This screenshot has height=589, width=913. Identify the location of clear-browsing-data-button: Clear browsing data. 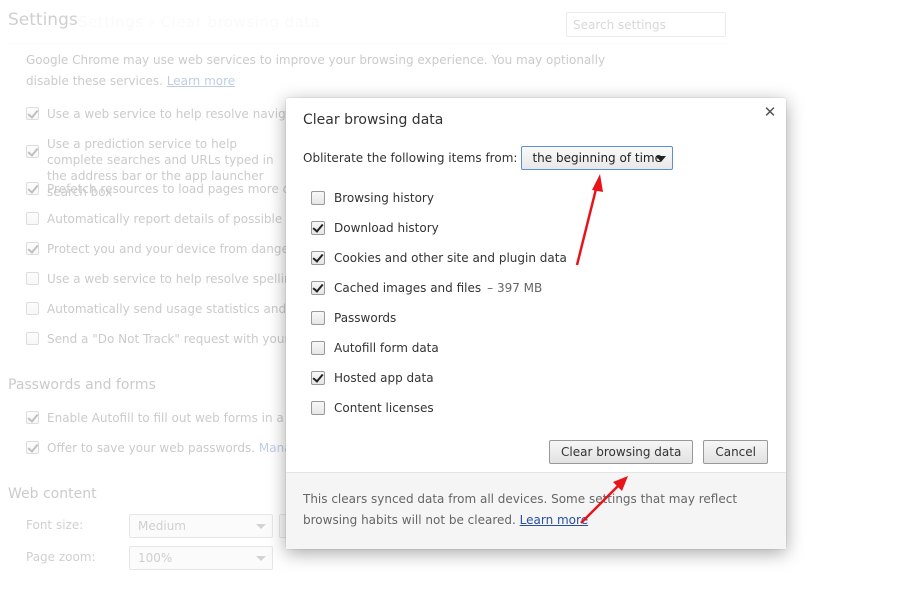
(621, 452).